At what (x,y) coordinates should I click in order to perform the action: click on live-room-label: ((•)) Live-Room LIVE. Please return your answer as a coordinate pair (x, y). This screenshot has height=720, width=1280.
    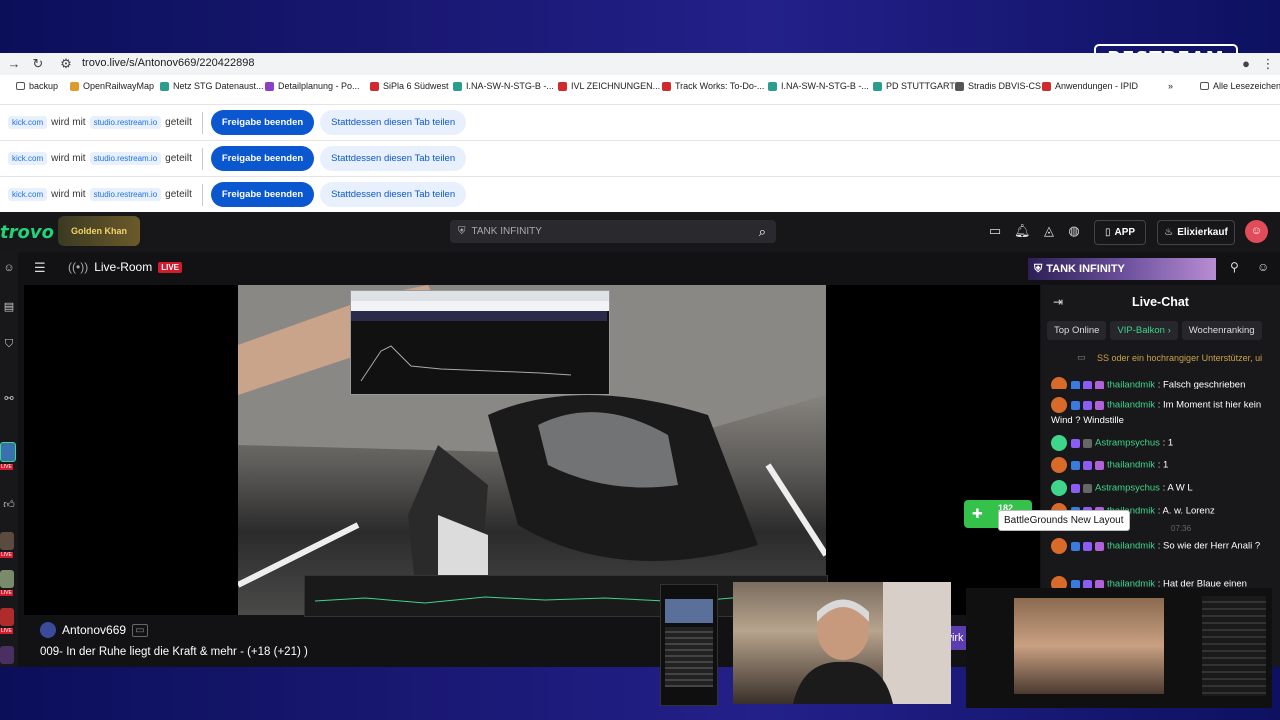
    Looking at the image, I should click on (125, 267).